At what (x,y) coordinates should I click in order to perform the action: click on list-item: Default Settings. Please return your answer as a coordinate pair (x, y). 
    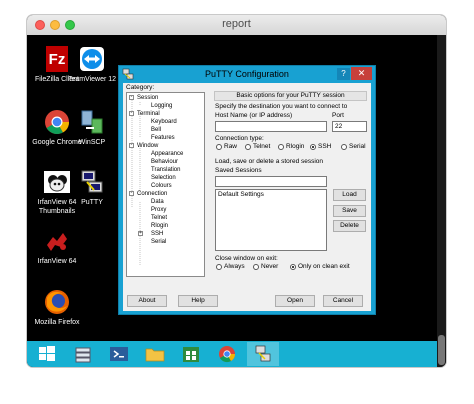
    Looking at the image, I should click on (241, 195).